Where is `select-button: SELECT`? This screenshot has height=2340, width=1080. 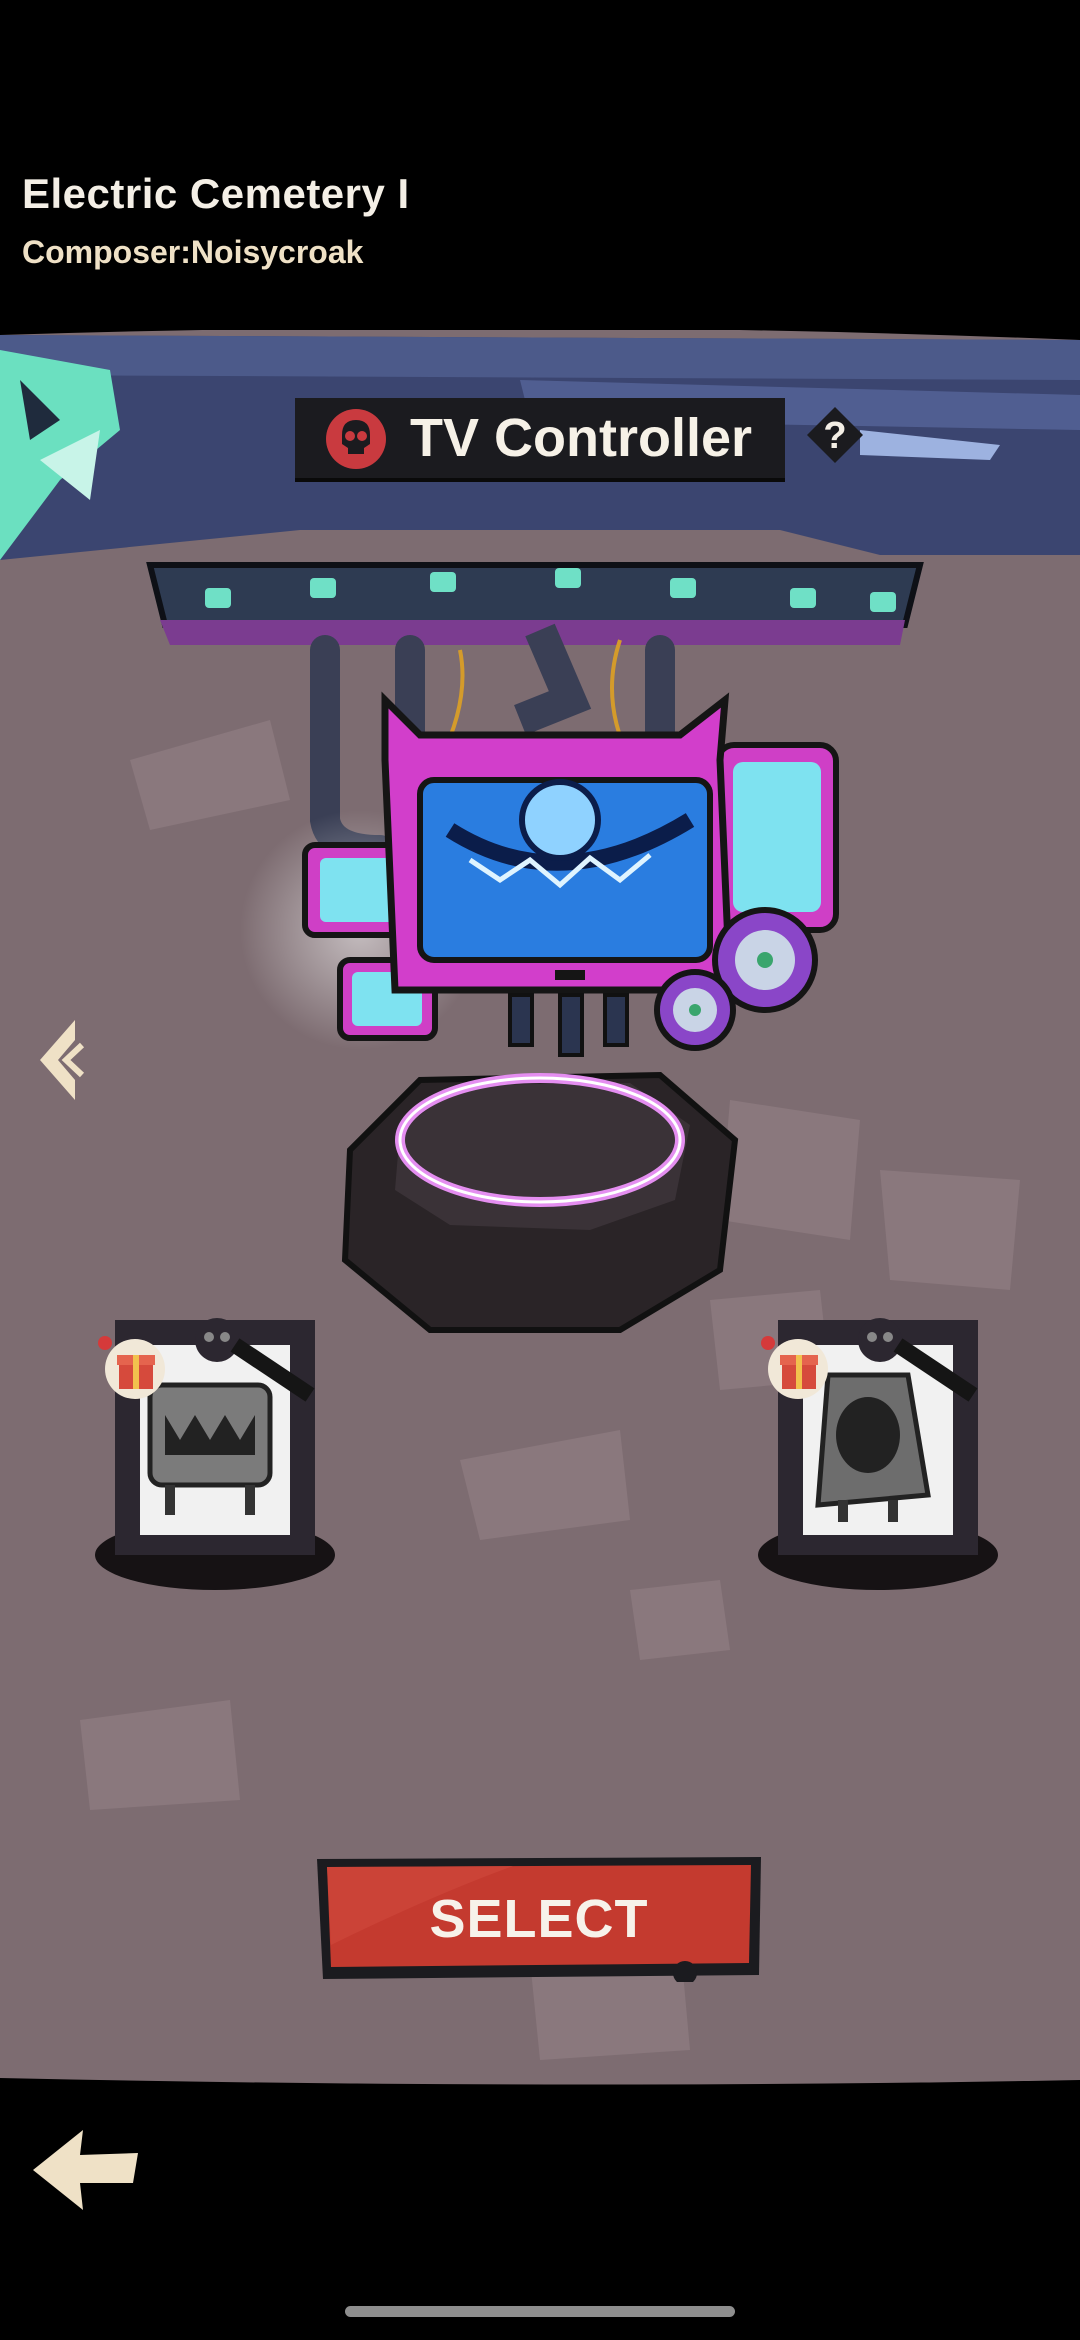
select-button: SELECT is located at coordinates (539, 1918).